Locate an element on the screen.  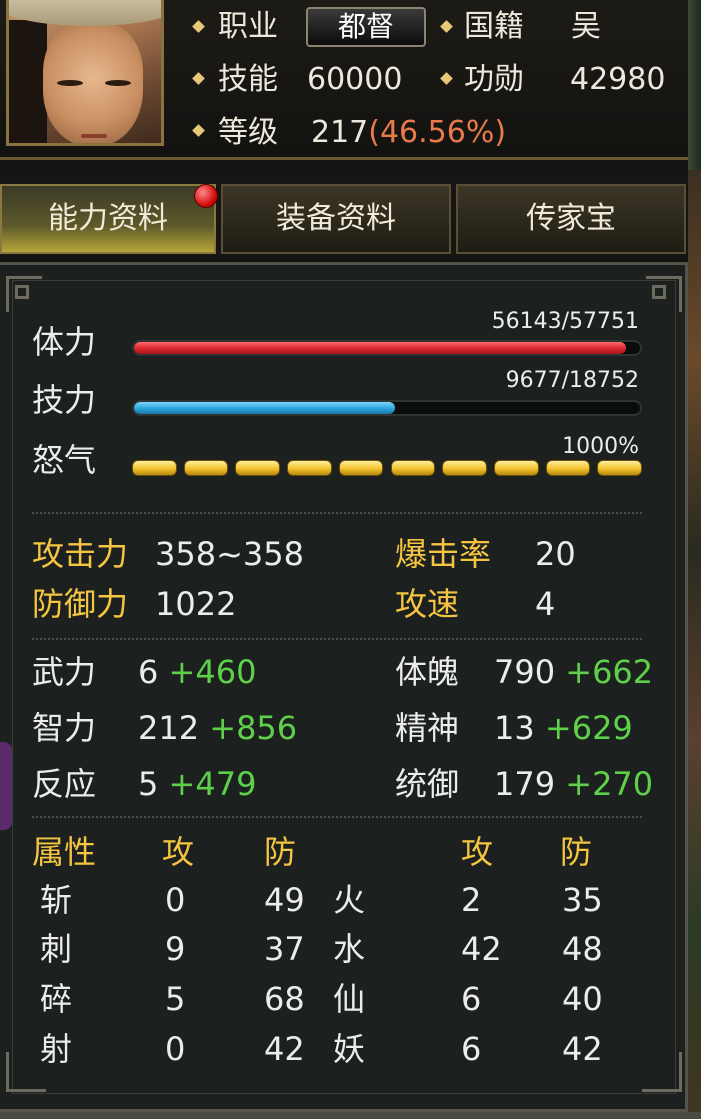
mp-value: 9677/18752 is located at coordinates (572, 380).